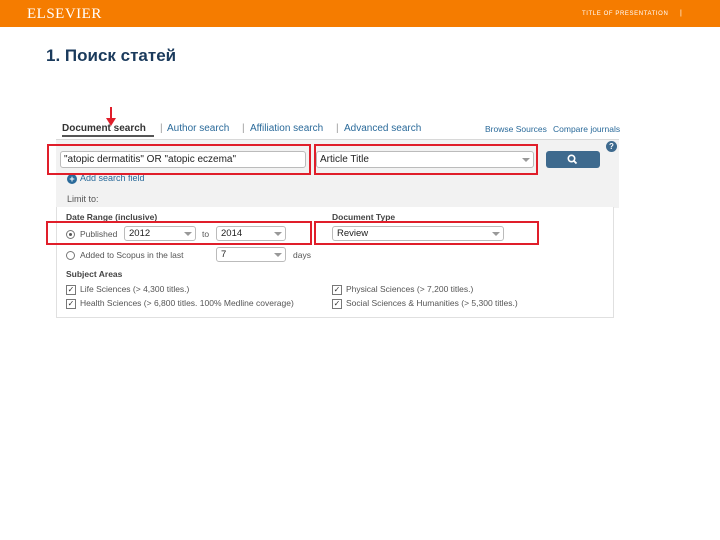 The height and width of the screenshot is (540, 720). What do you see at coordinates (72, 179) in the screenshot?
I see `plus-icon: +` at bounding box center [72, 179].